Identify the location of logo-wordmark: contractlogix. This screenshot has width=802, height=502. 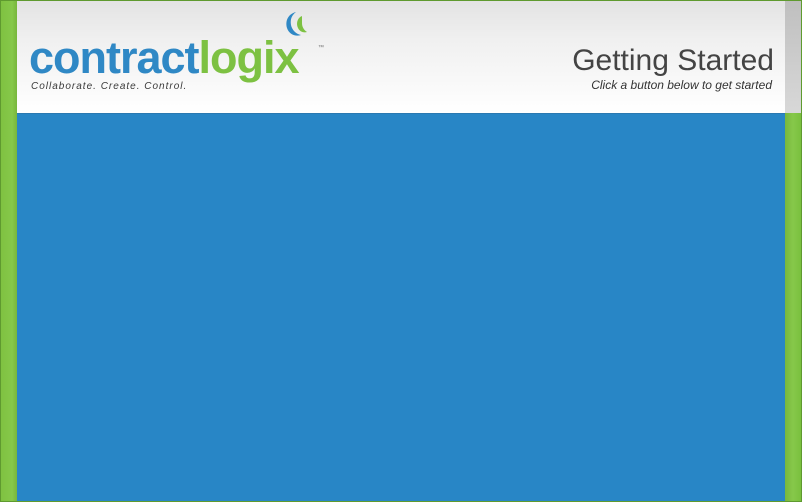
(164, 57).